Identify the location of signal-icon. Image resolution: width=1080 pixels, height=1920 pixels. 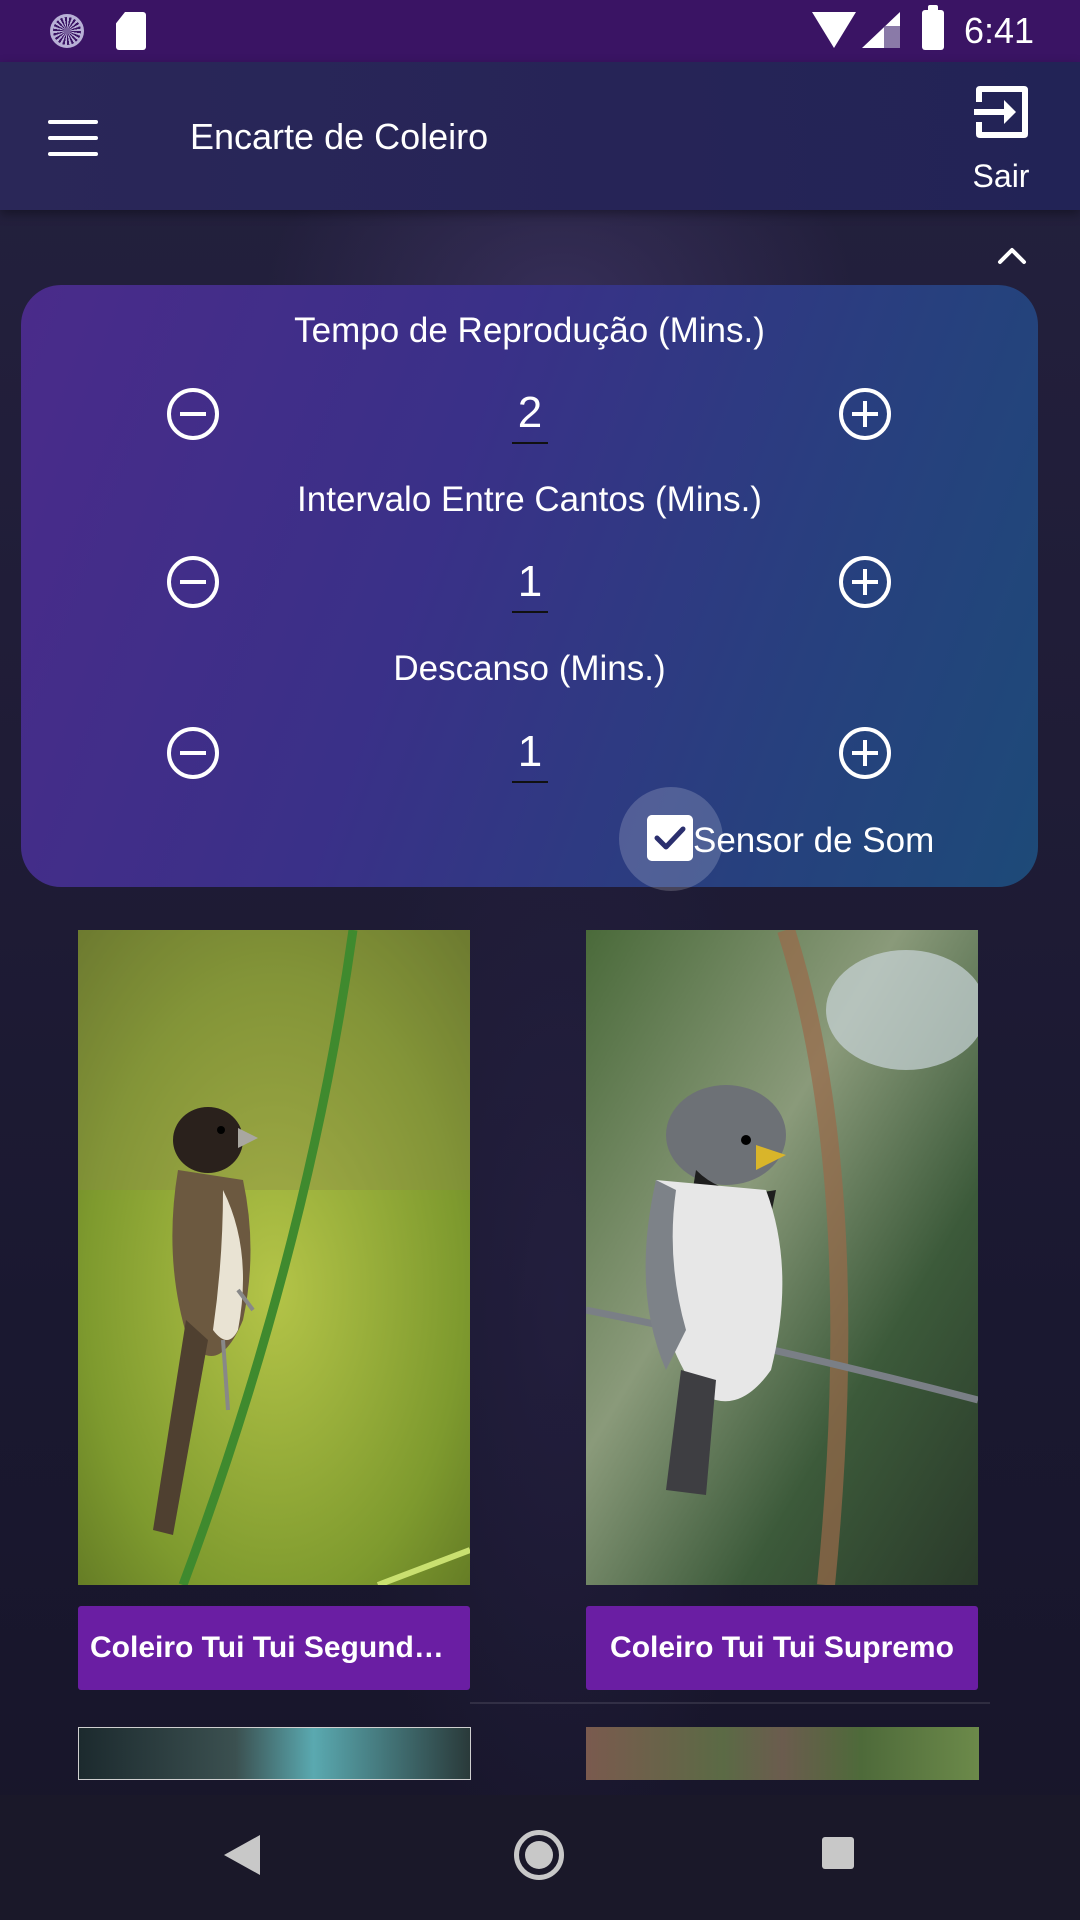
(881, 30).